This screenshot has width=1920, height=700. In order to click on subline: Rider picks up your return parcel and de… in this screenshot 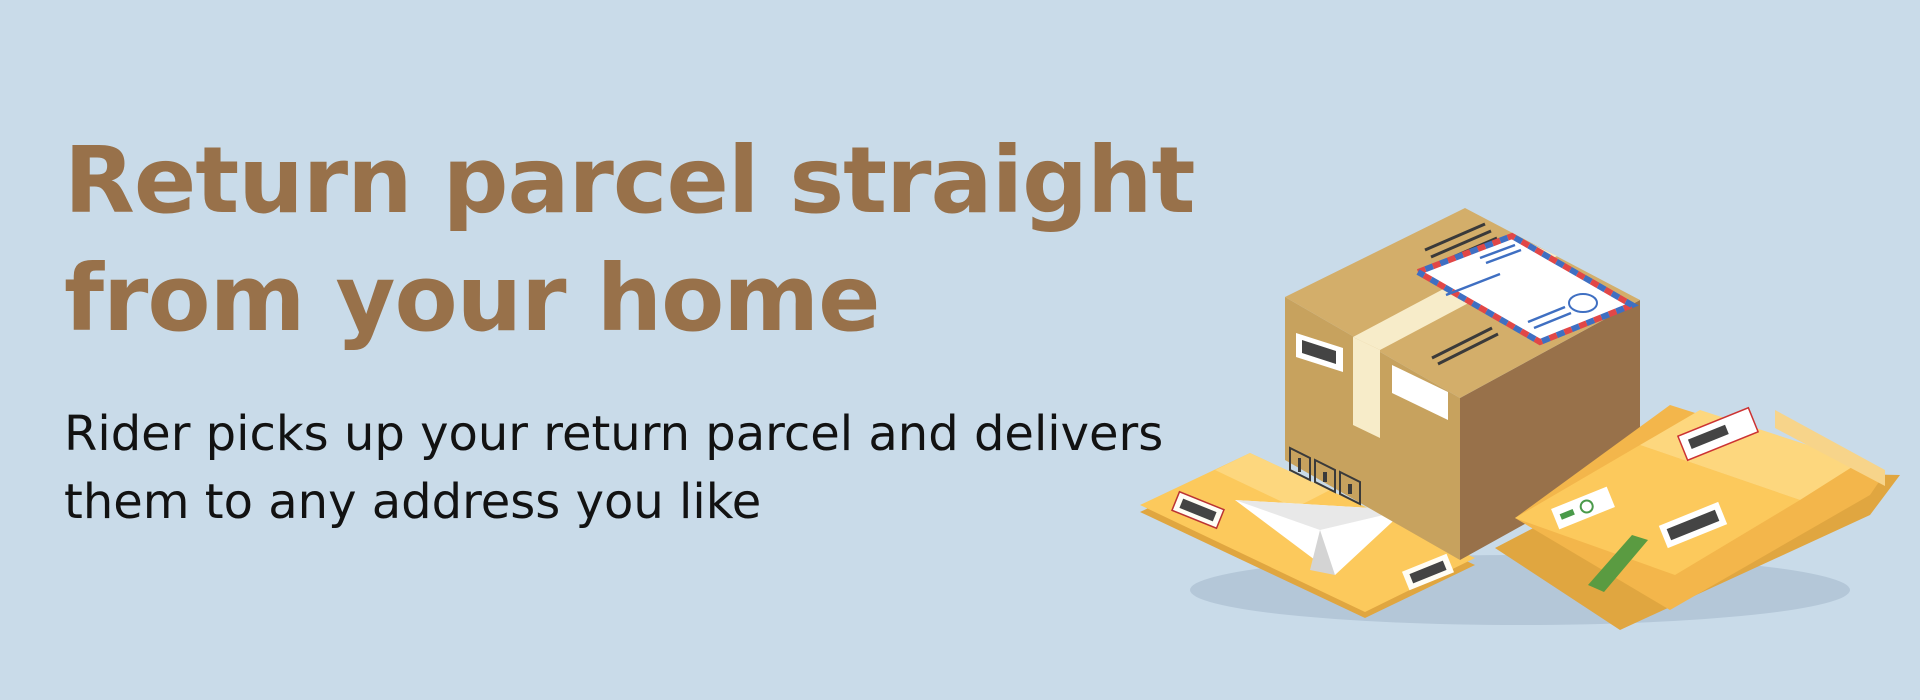, I will do `click(614, 468)`.